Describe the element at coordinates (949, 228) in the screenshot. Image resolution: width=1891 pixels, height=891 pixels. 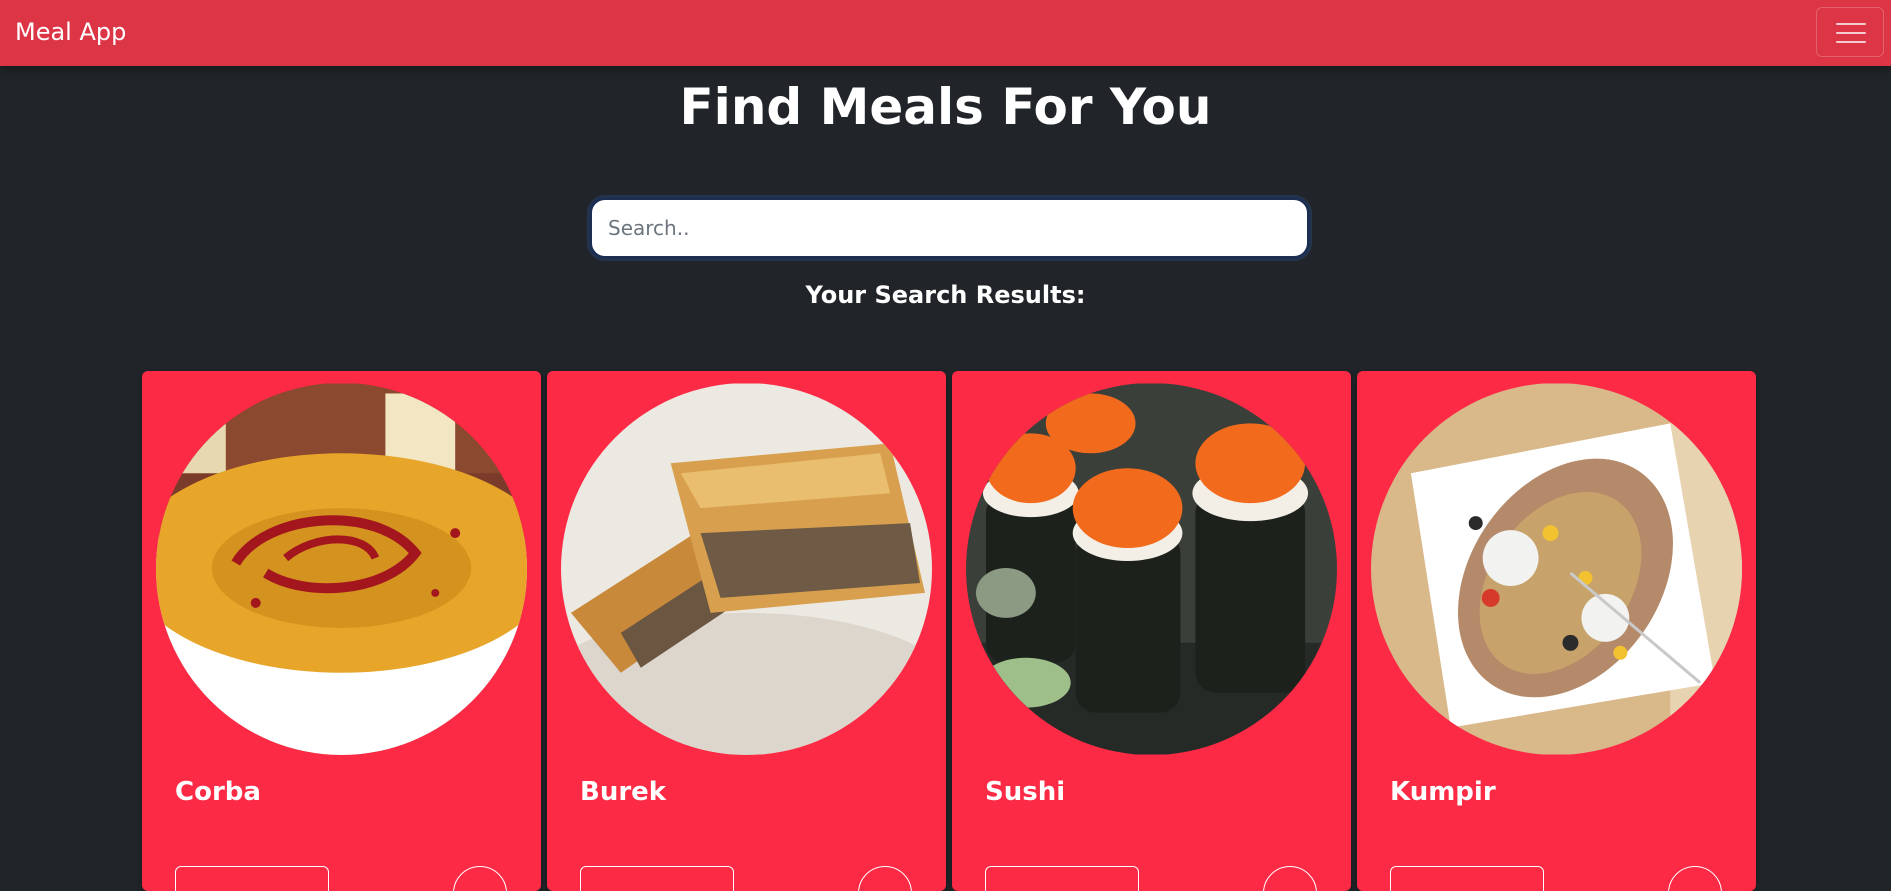
I see `search-input` at that location.